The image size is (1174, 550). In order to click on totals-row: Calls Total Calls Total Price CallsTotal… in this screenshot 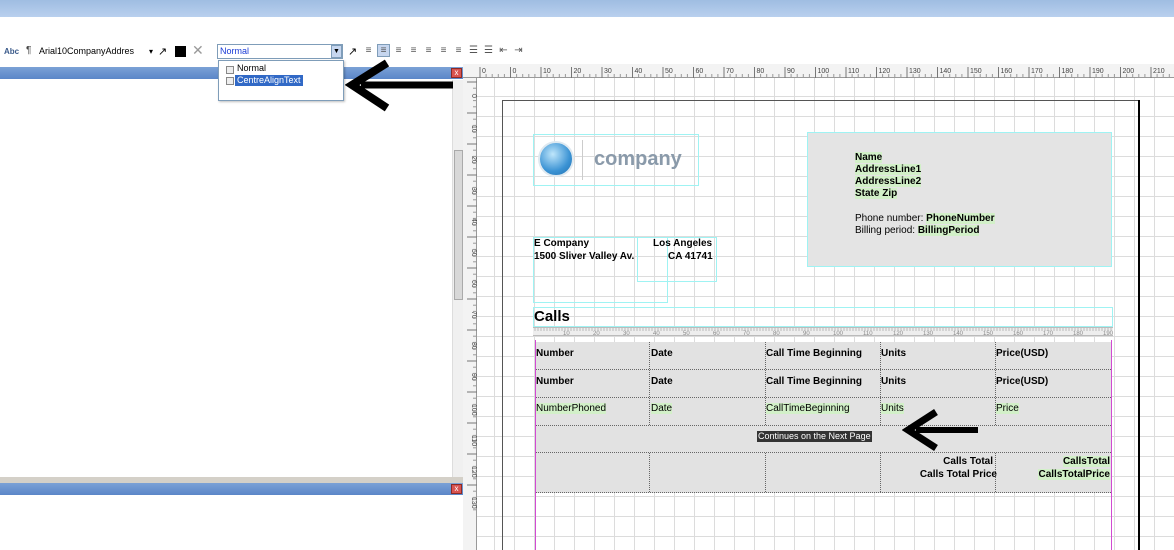, I will do `click(823, 473)`.